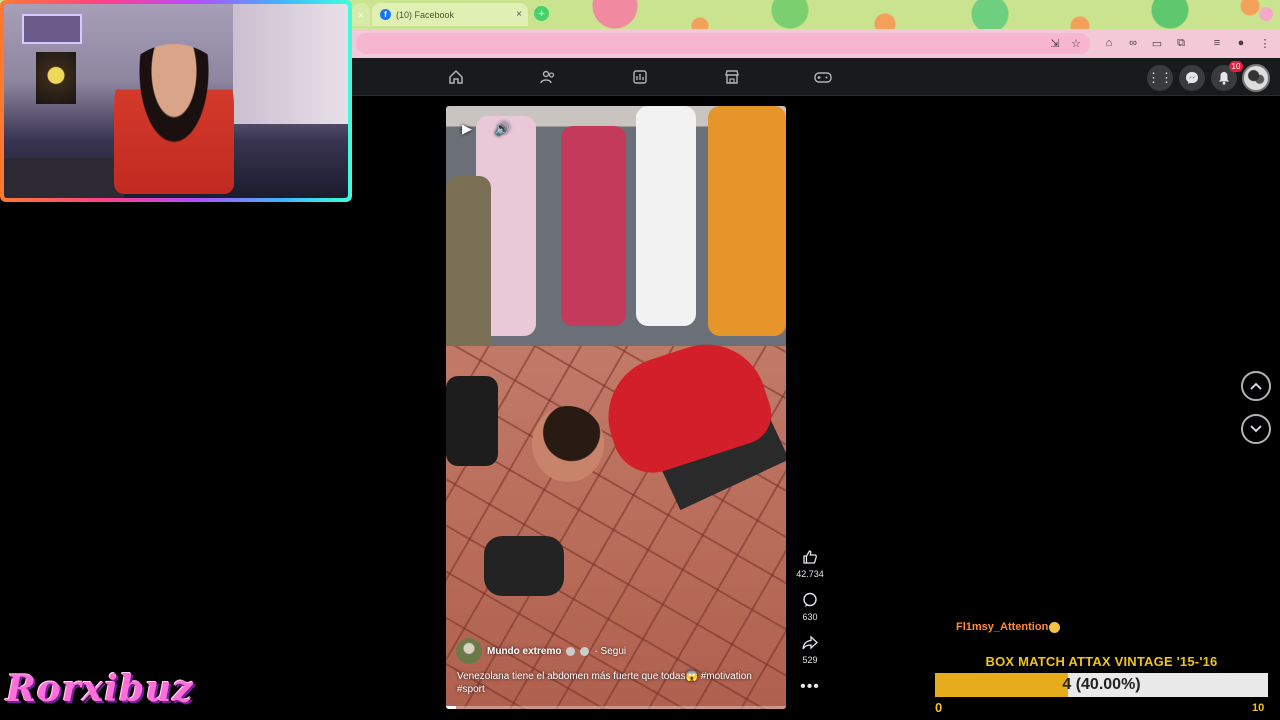  What do you see at coordinates (1054, 627) in the screenshot?
I see `chat-emoji-icon` at bounding box center [1054, 627].